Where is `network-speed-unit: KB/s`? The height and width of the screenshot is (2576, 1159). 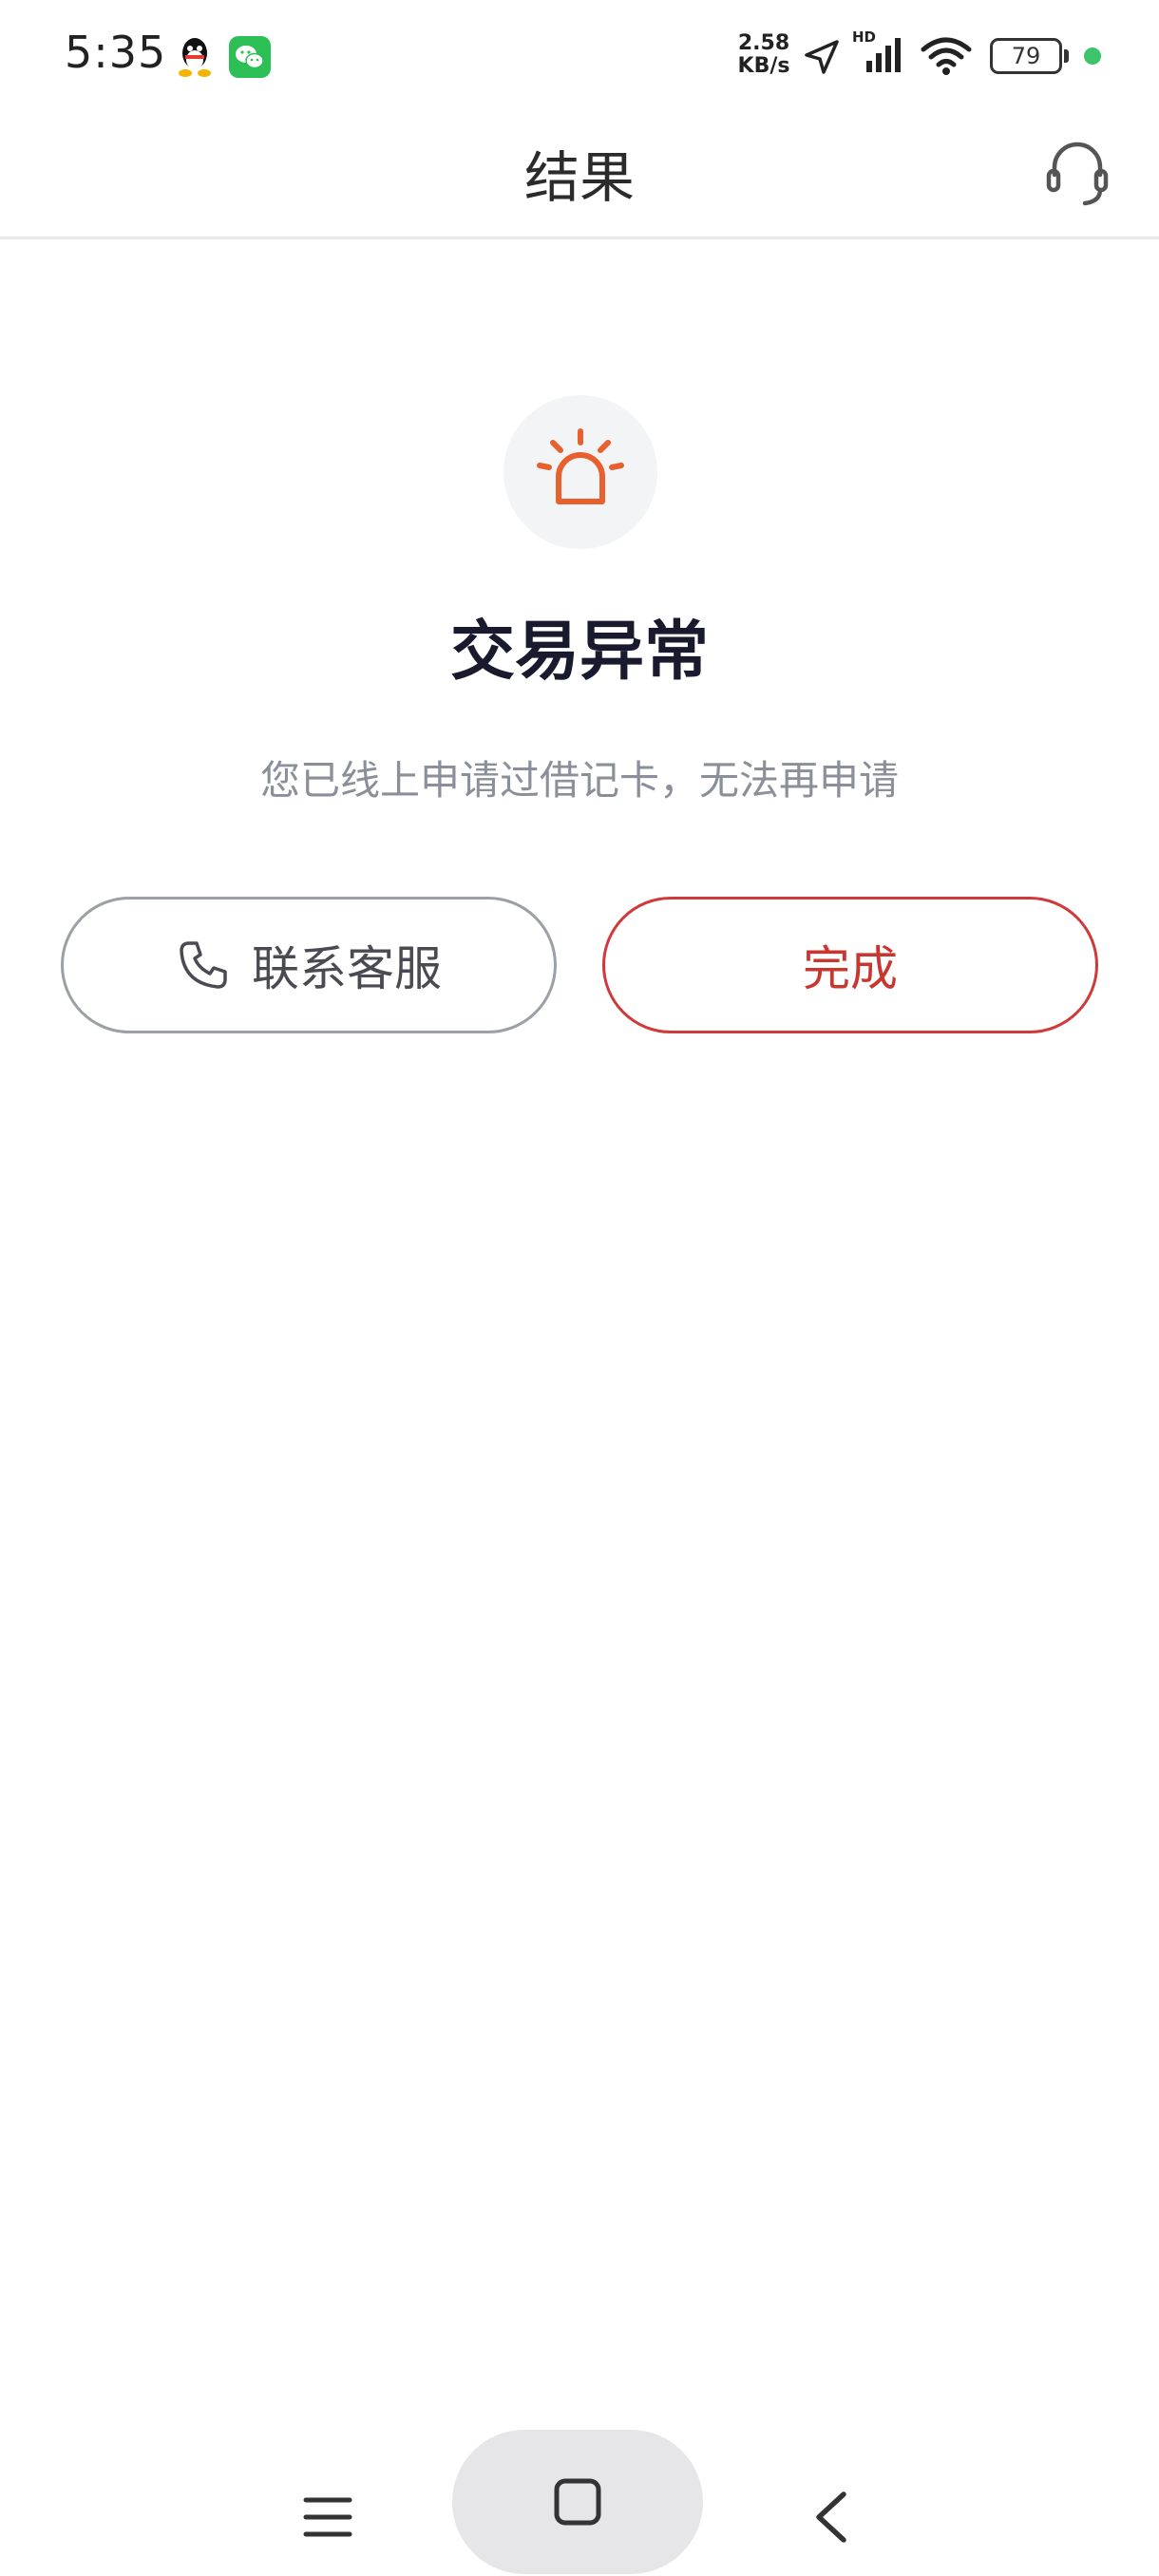
network-speed-unit: KB/s is located at coordinates (763, 66).